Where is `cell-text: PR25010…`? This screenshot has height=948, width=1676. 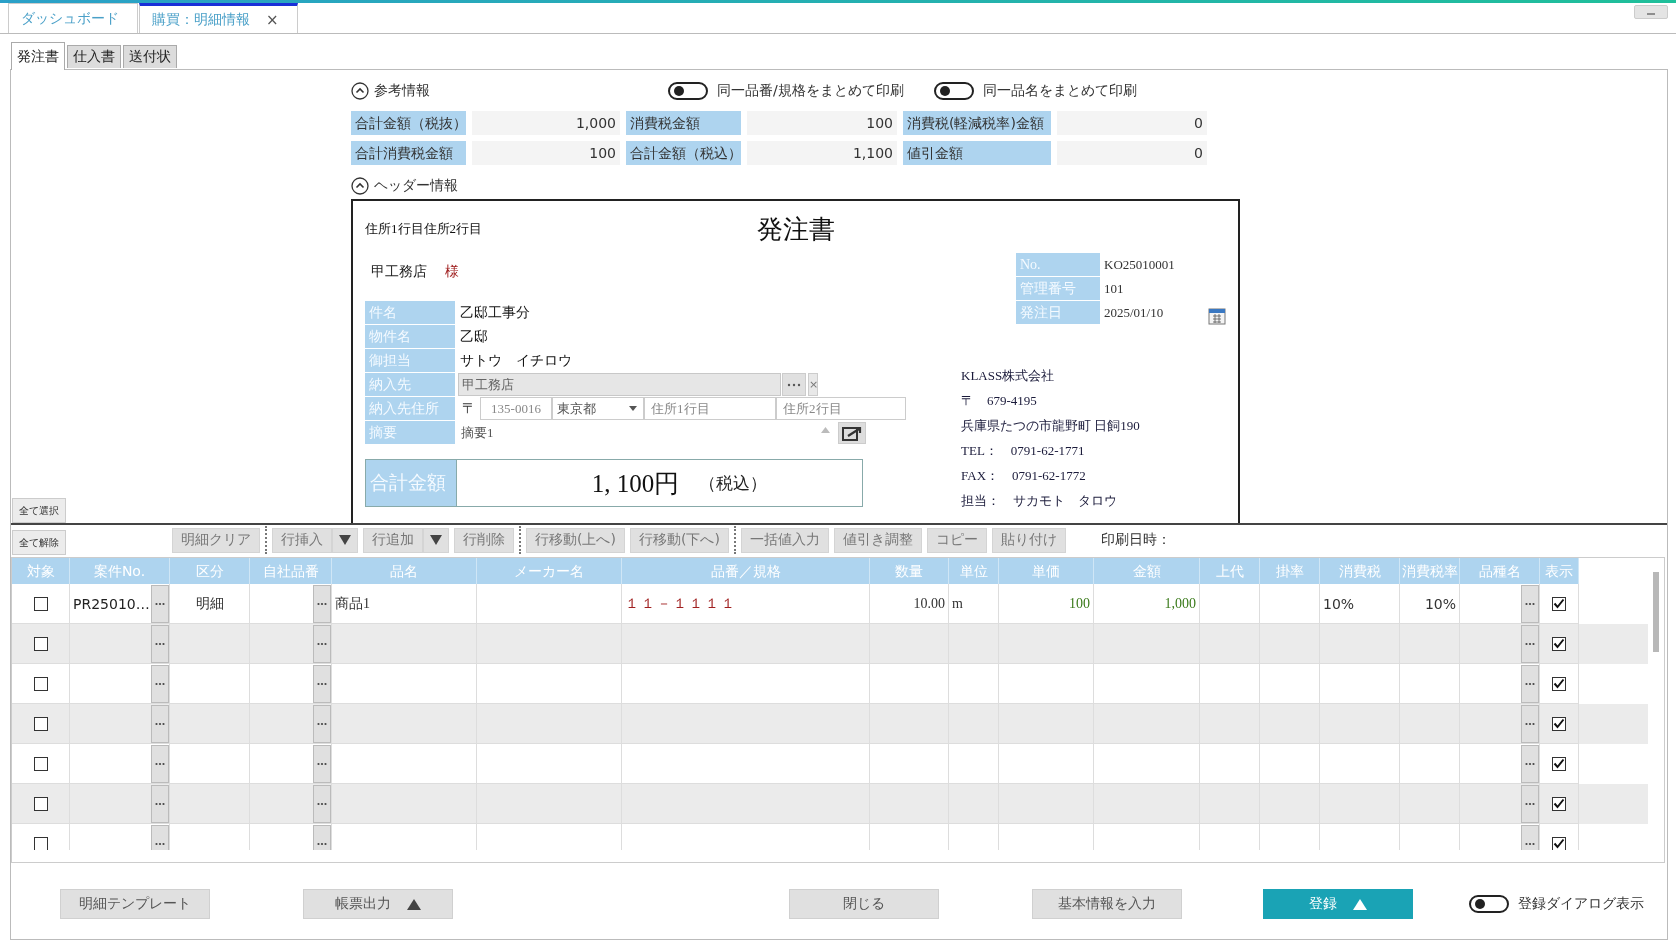
cell-text: PR25010… is located at coordinates (111, 603).